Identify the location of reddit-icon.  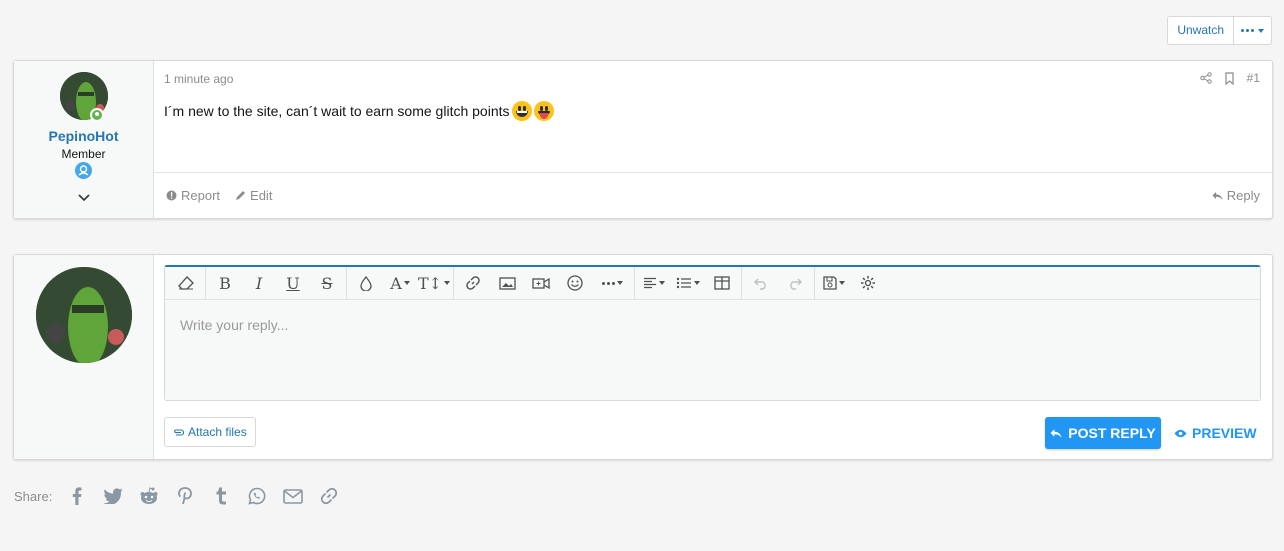
(149, 496).